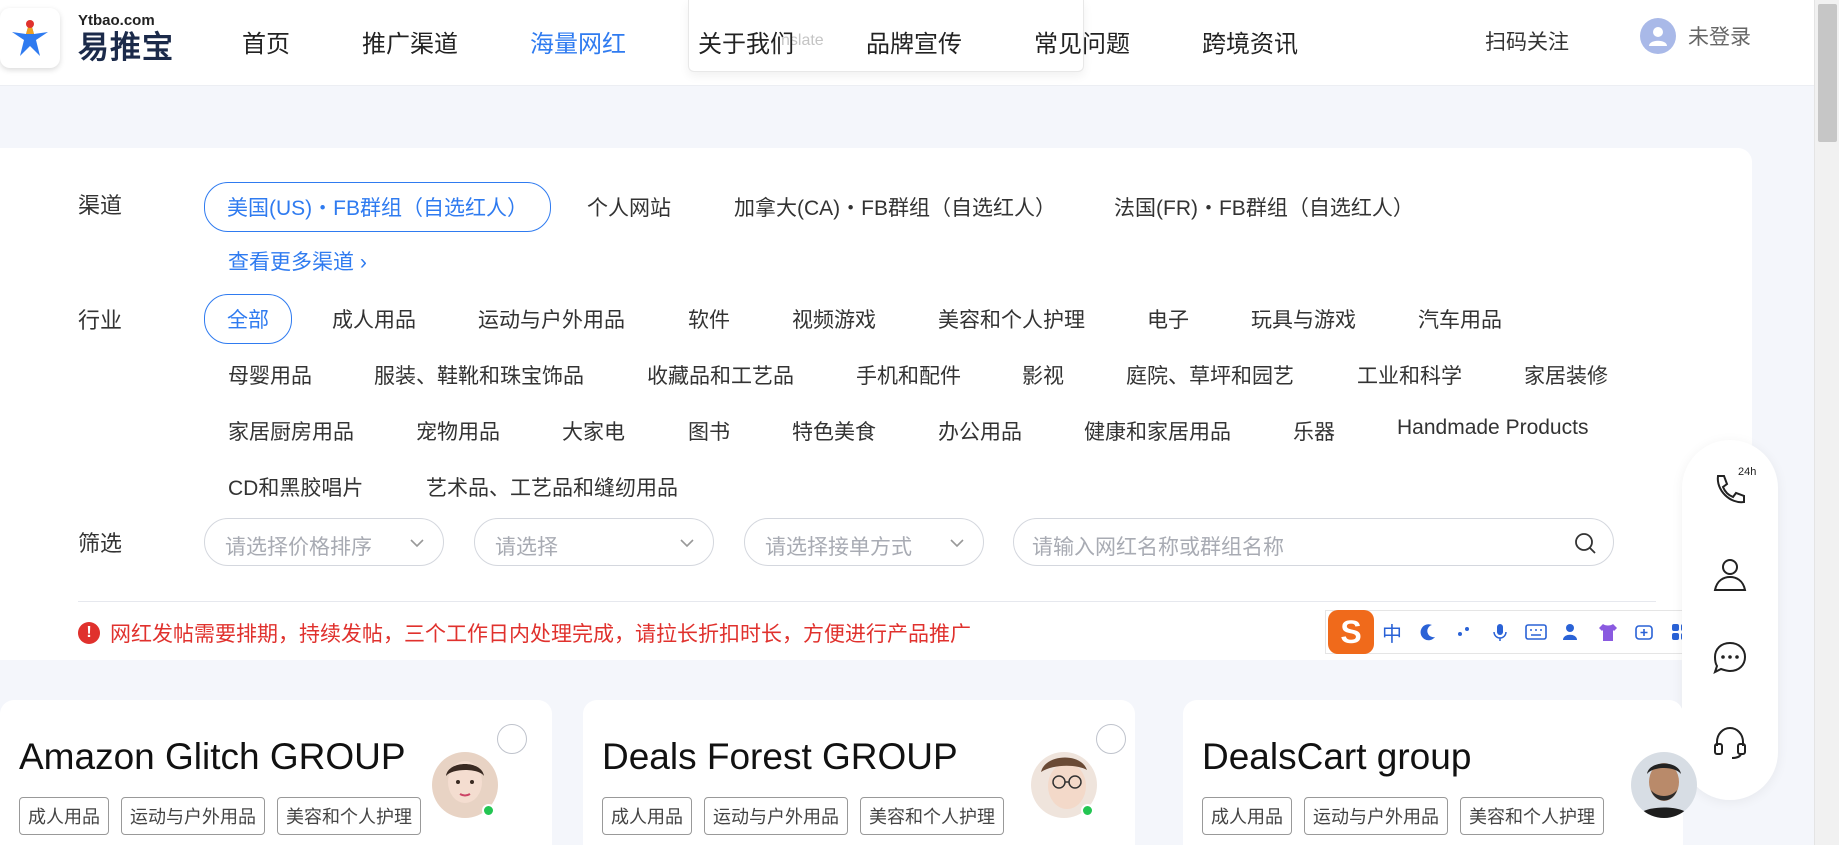 Image resolution: width=1839 pixels, height=845 pixels. I want to click on industry-chip: 艺术品、工艺品和缝纫用品, so click(552, 487).